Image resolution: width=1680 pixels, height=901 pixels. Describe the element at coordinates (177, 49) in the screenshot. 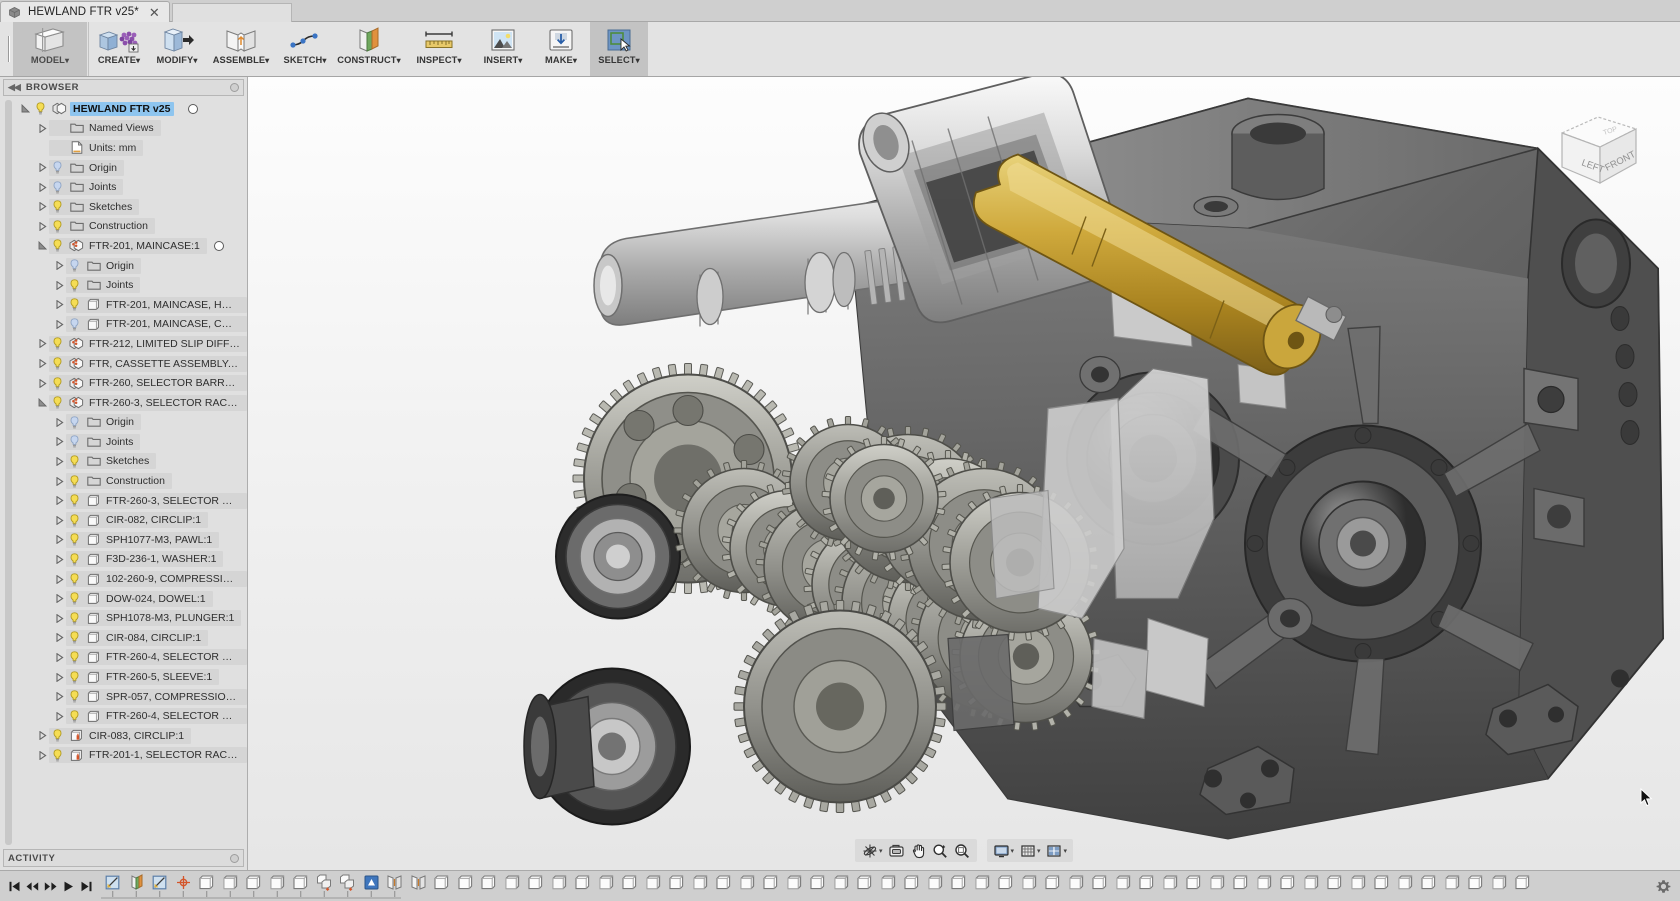

I see `ribbon-modify-button: MODIFY▾` at that location.